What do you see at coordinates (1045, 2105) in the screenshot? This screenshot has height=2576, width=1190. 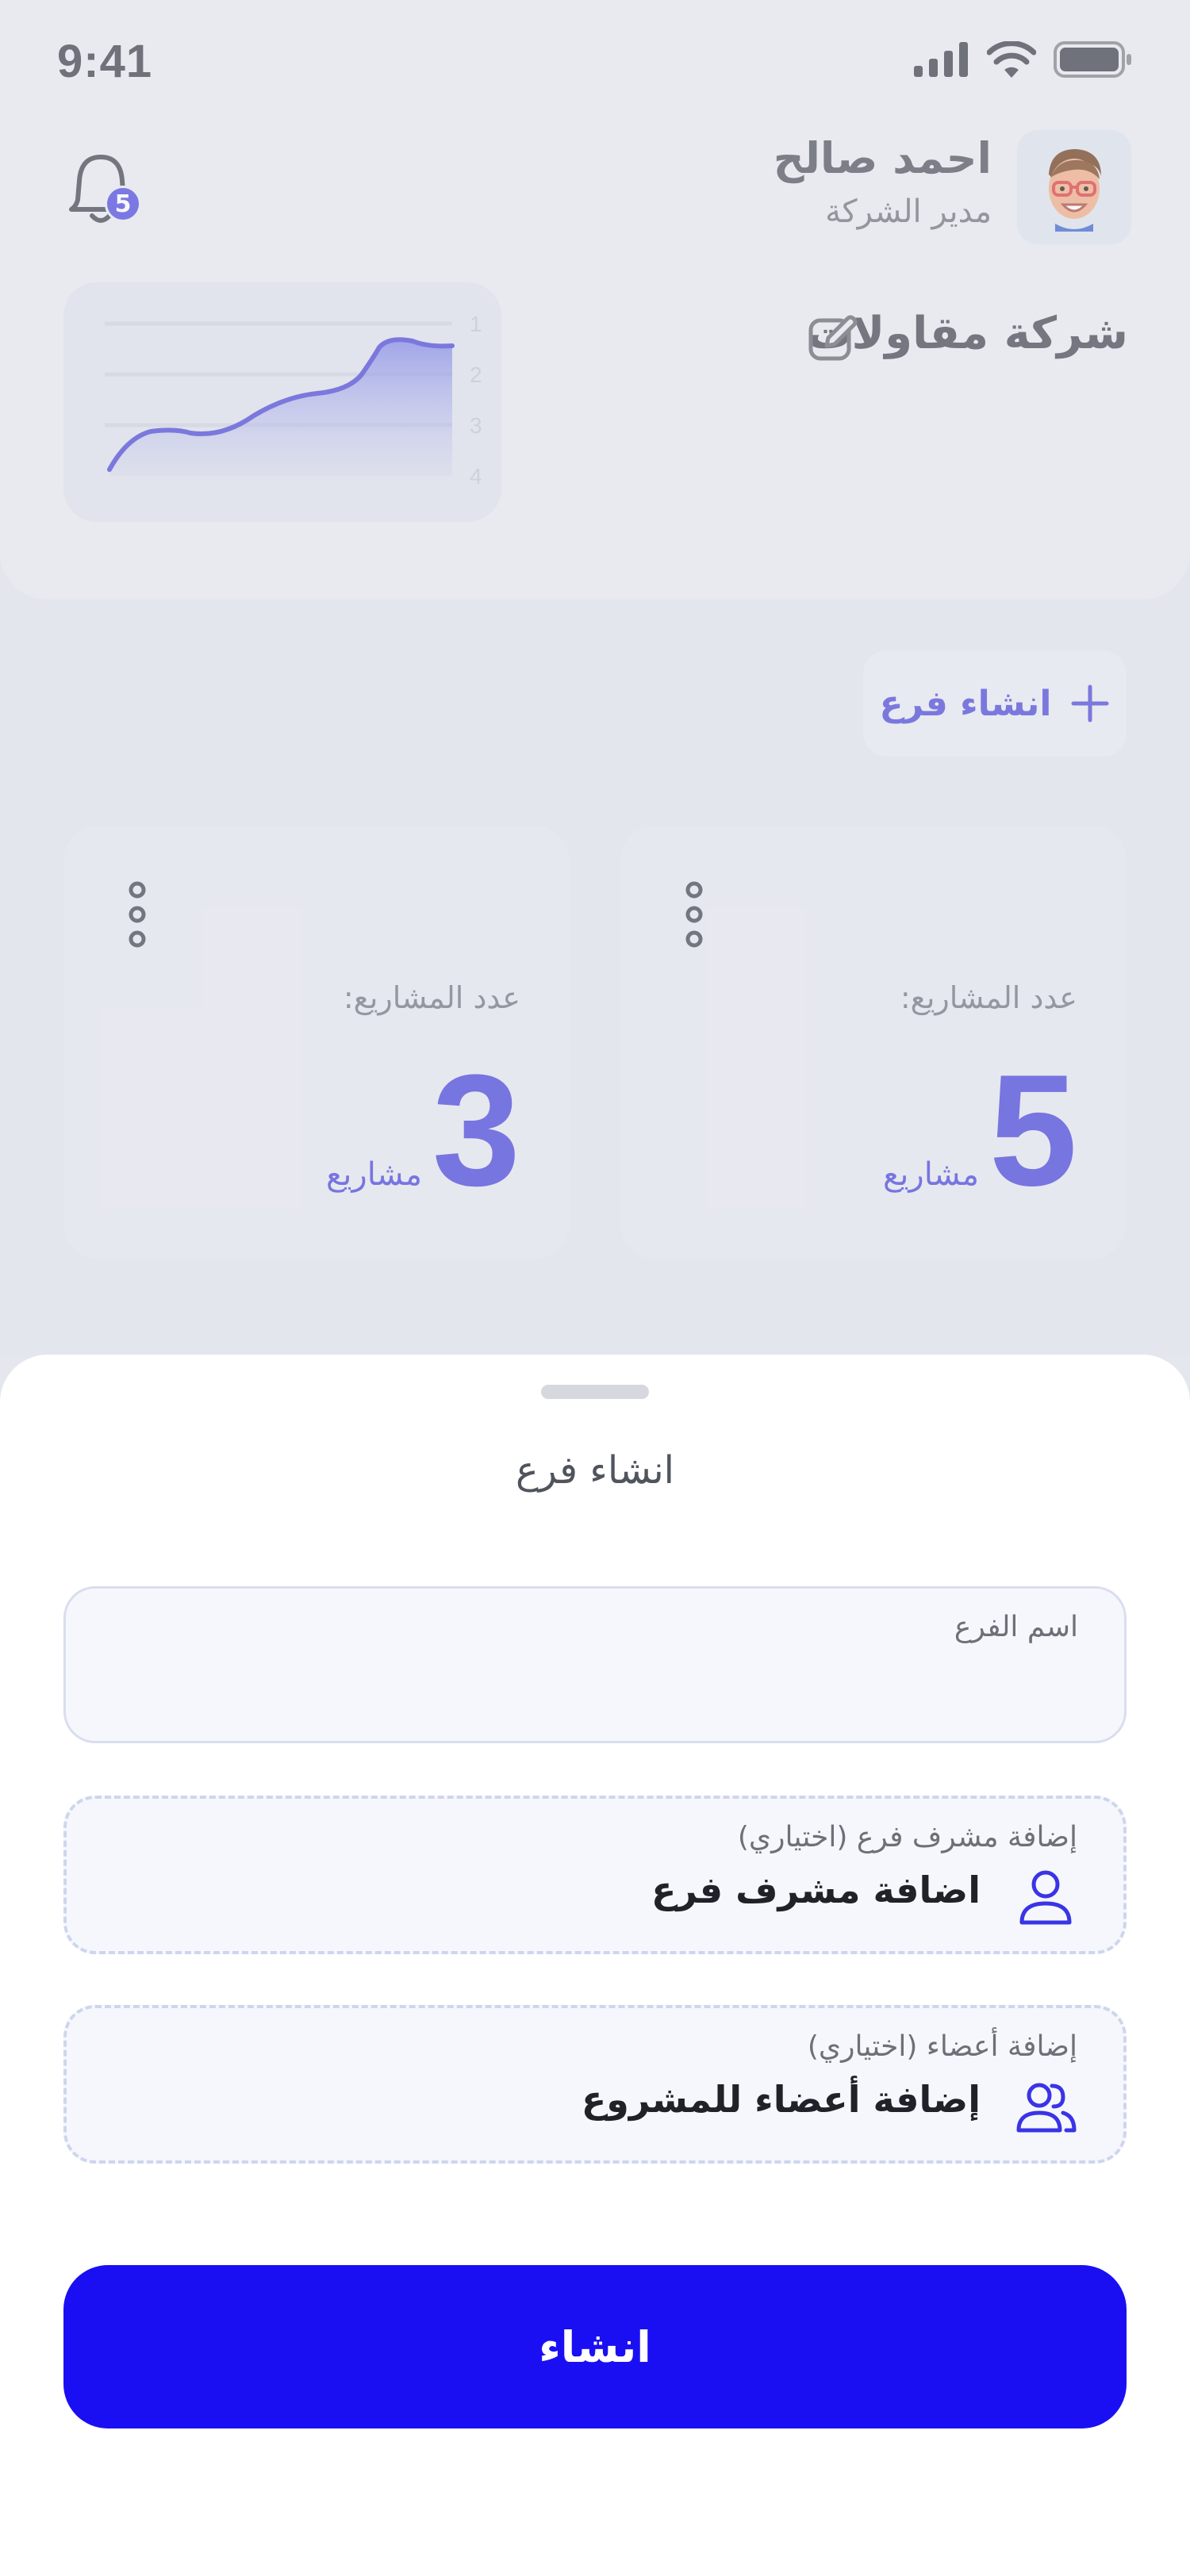 I see `users-icon` at bounding box center [1045, 2105].